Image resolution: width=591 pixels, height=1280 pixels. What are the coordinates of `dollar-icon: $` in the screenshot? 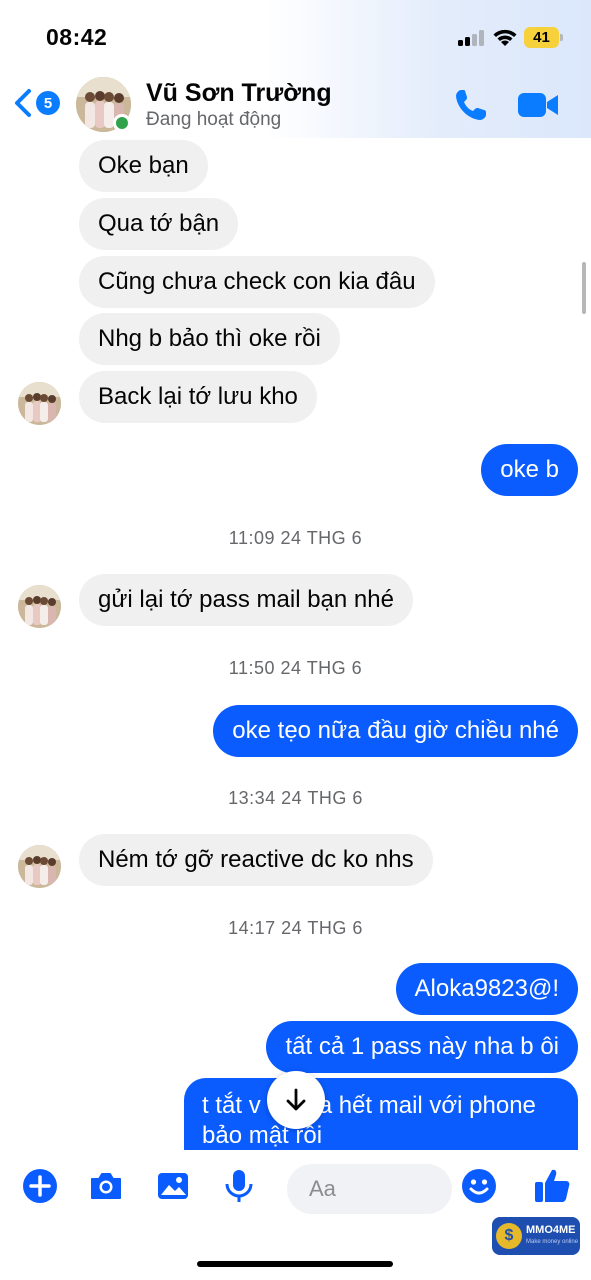 It's located at (509, 1236).